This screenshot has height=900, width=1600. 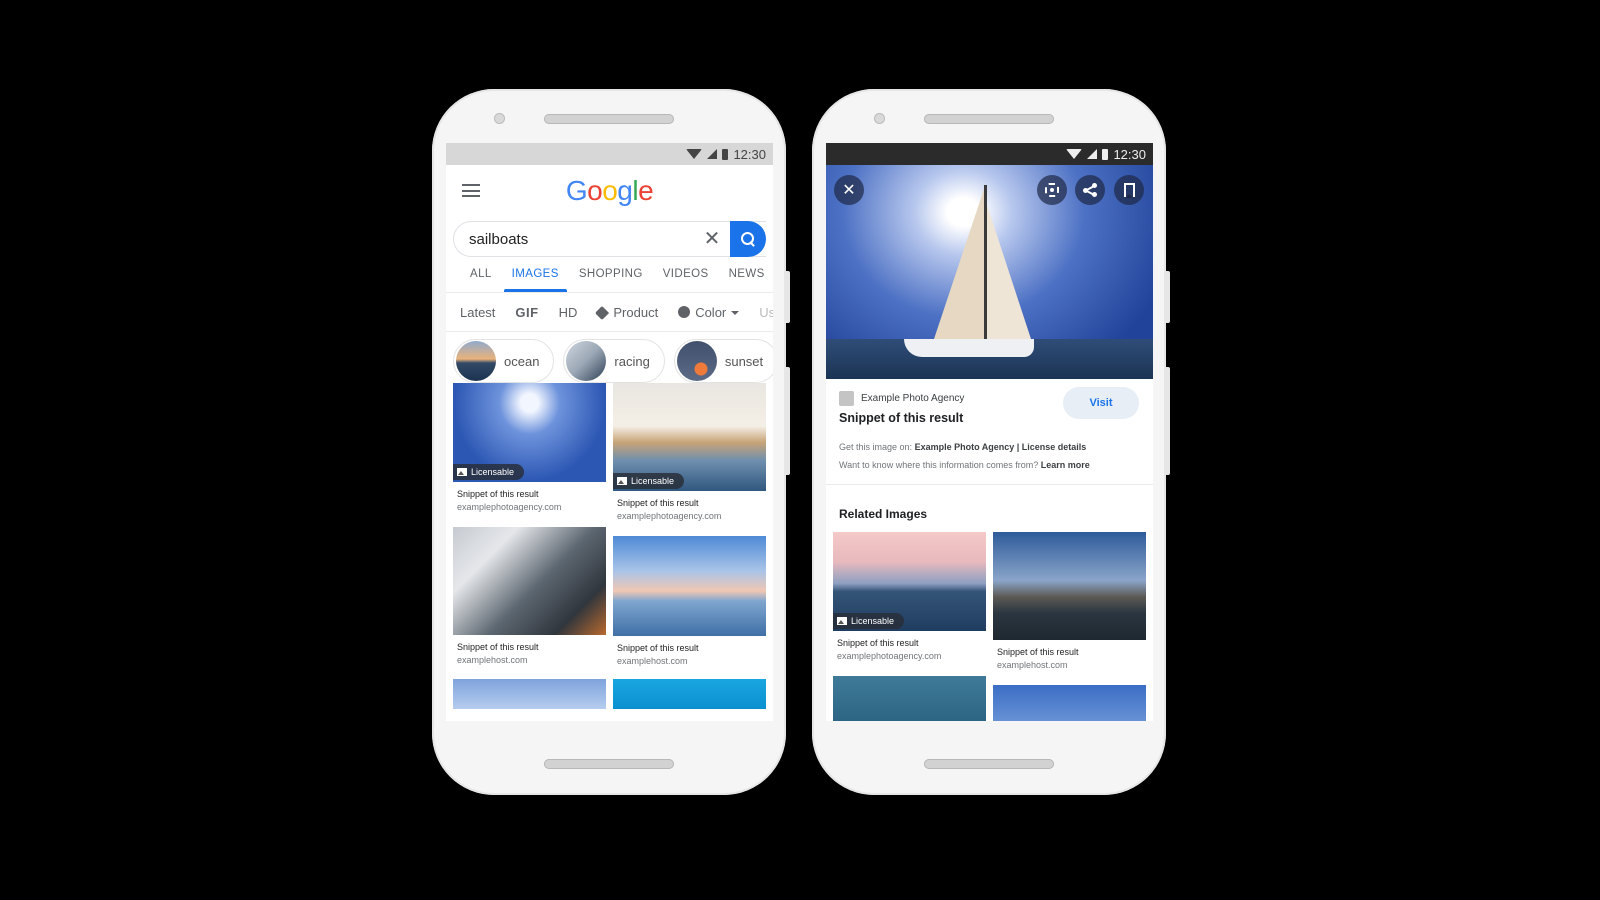 I want to click on sail, so click(x=959, y=264).